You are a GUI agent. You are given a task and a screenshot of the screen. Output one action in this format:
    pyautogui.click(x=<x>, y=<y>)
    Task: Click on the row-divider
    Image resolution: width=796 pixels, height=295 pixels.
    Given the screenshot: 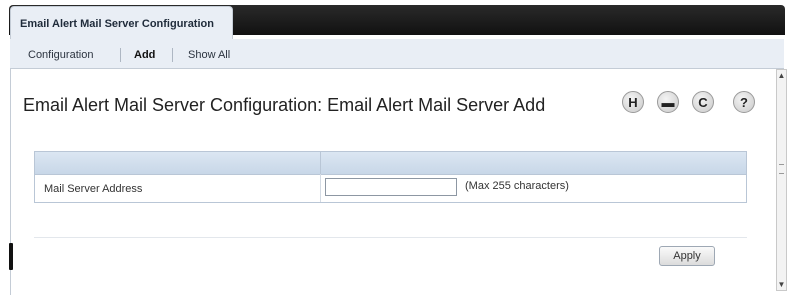 What is the action you would take?
    pyautogui.click(x=320, y=188)
    